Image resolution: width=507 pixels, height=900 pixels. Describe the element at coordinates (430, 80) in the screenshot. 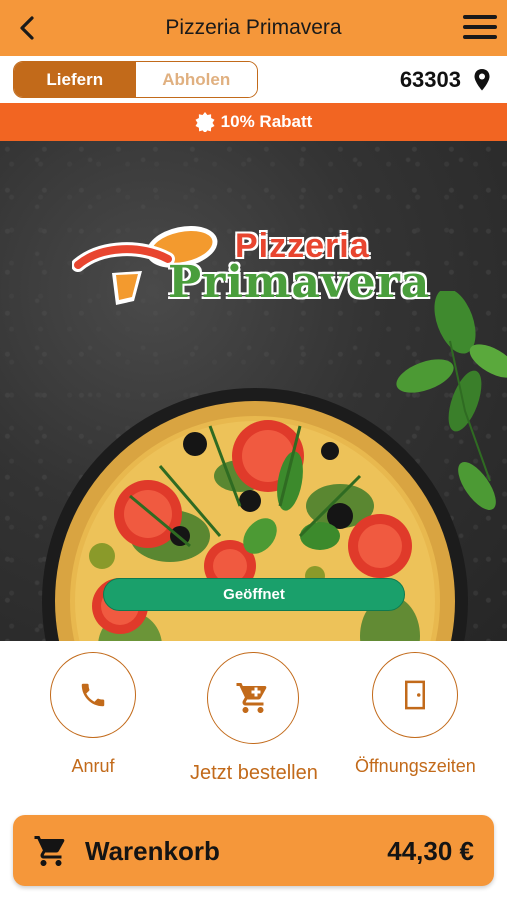

I see `zip-code: 63303` at that location.